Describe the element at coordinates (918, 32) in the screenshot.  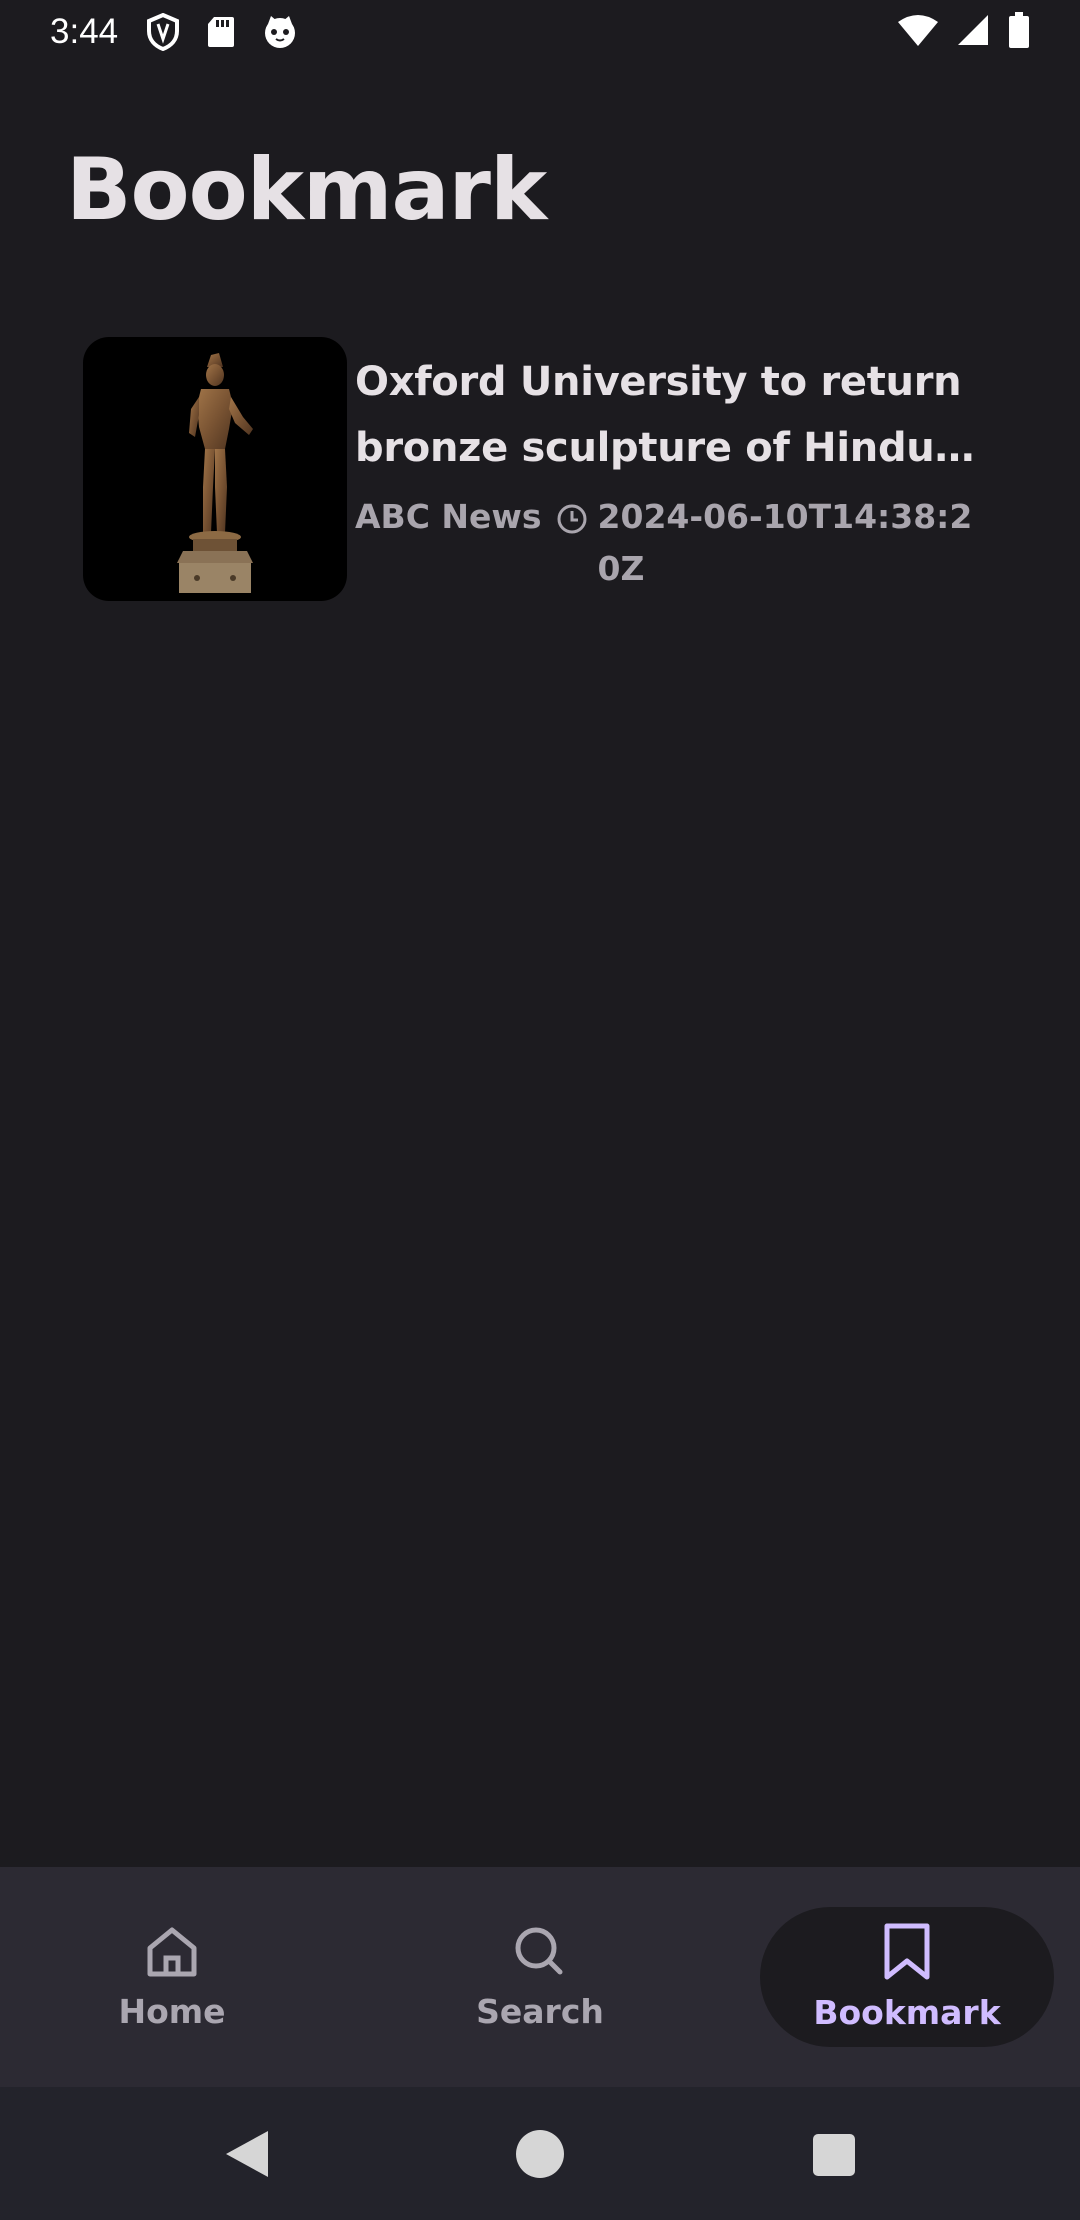
I see `wifi-icon` at that location.